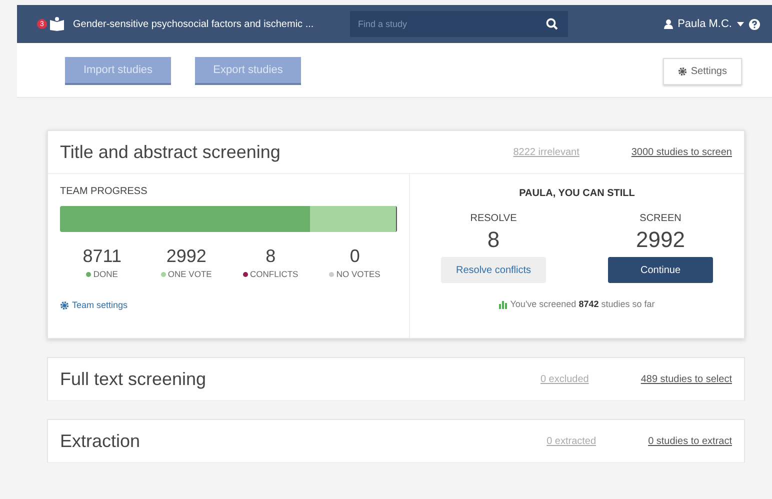 This screenshot has width=772, height=499. What do you see at coordinates (358, 274) in the screenshot?
I see `stat-label: NO VOTES` at bounding box center [358, 274].